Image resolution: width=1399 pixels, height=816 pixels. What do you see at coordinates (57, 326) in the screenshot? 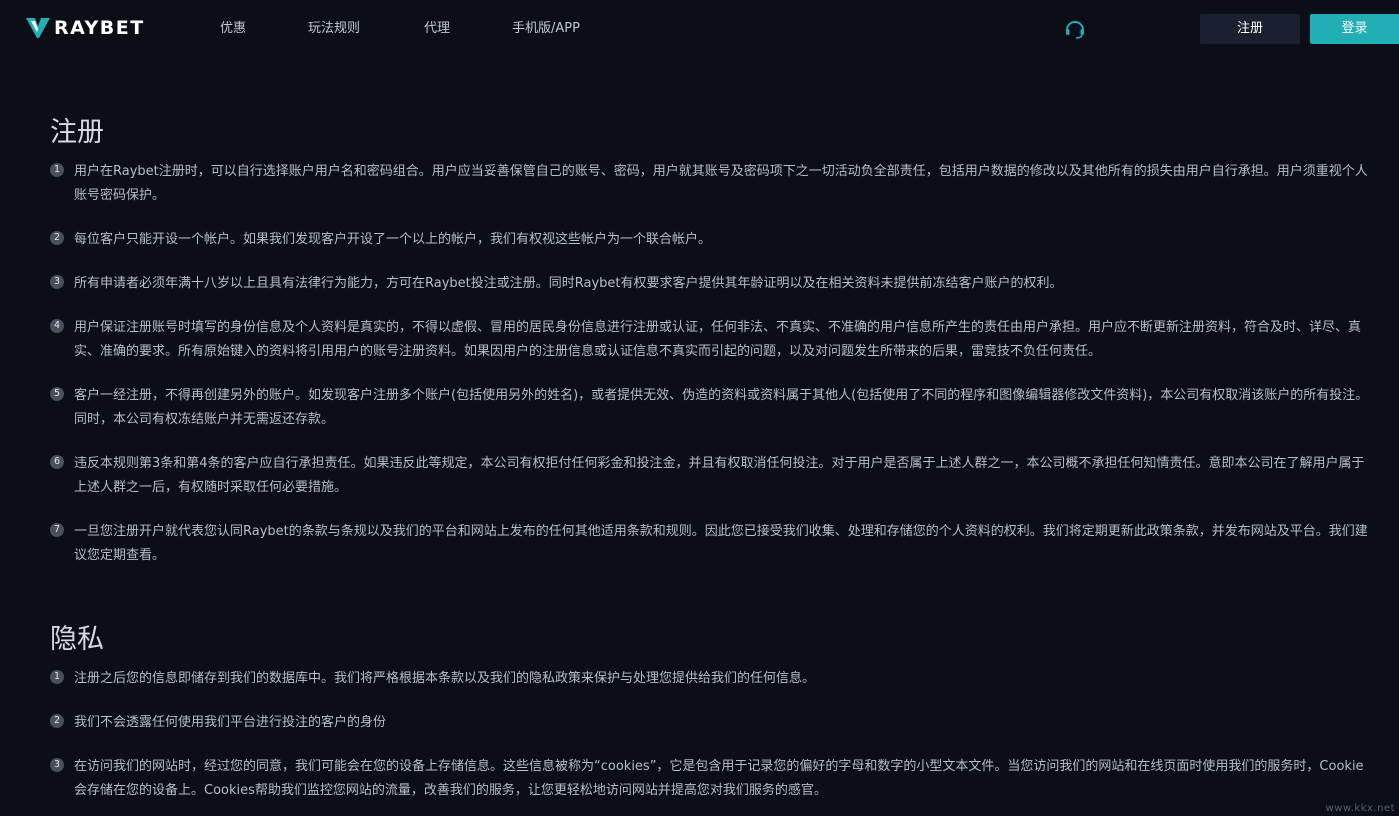
I see `item-number-badge: 4` at bounding box center [57, 326].